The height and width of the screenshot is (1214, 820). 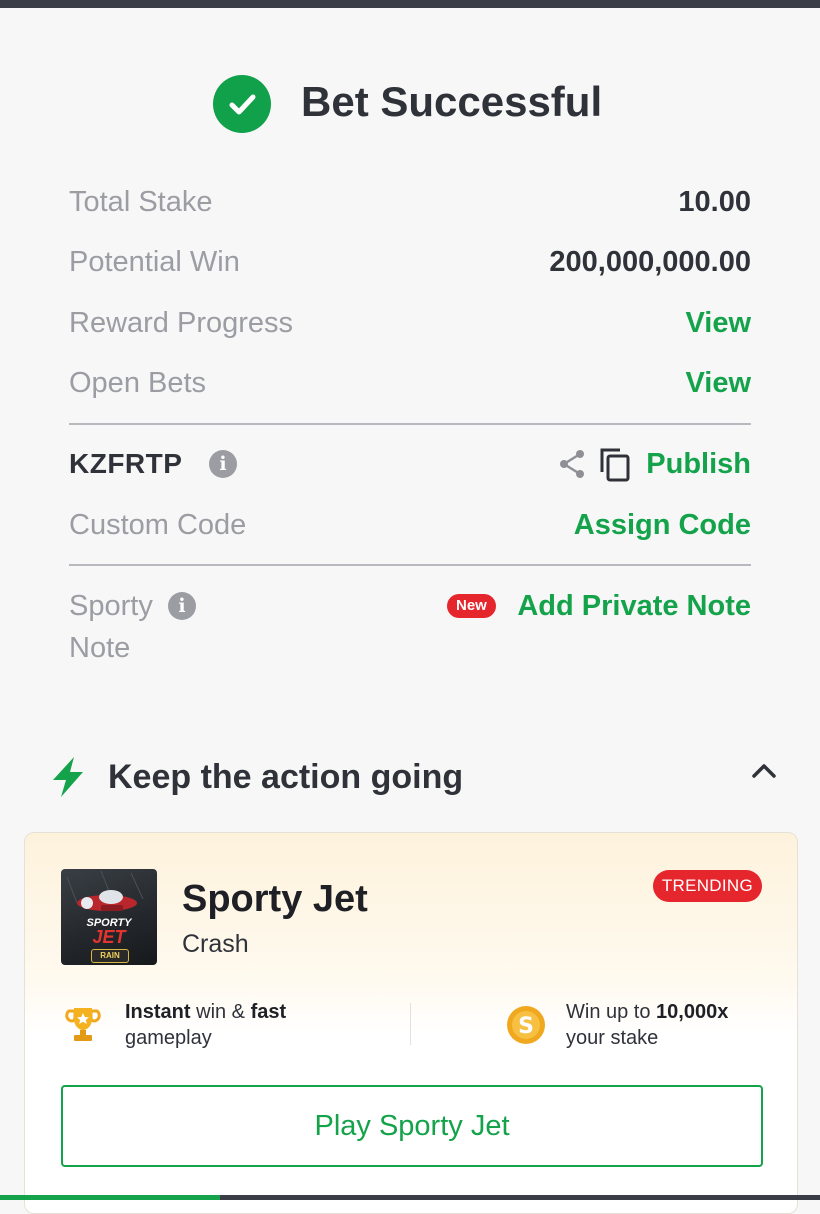 What do you see at coordinates (181, 323) in the screenshot?
I see `reward-progress-label: Reward Progress` at bounding box center [181, 323].